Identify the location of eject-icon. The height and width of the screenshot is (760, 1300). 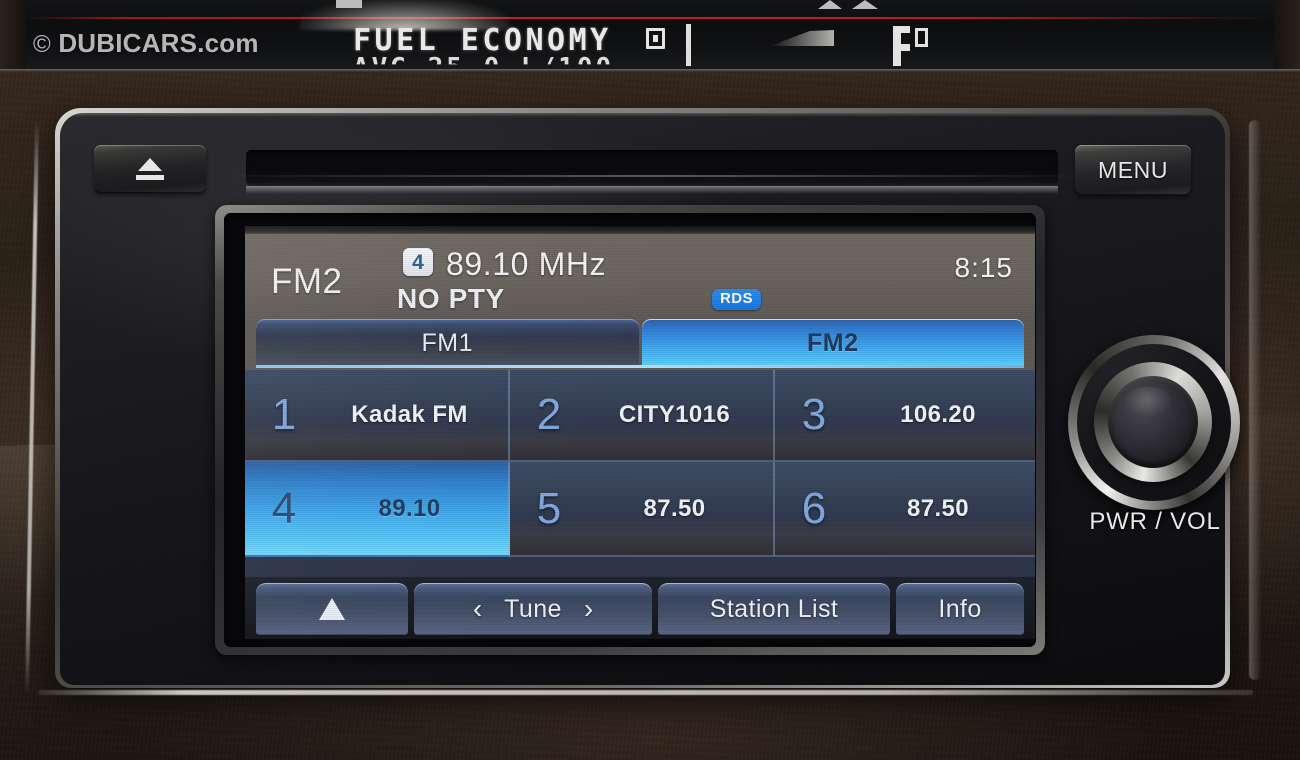
(150, 169).